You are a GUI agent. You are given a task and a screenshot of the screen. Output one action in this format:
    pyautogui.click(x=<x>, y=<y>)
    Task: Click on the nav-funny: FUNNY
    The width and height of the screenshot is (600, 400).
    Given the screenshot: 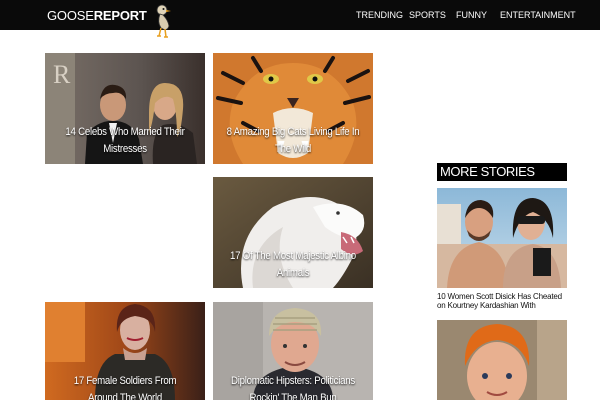 What is the action you would take?
    pyautogui.click(x=471, y=15)
    